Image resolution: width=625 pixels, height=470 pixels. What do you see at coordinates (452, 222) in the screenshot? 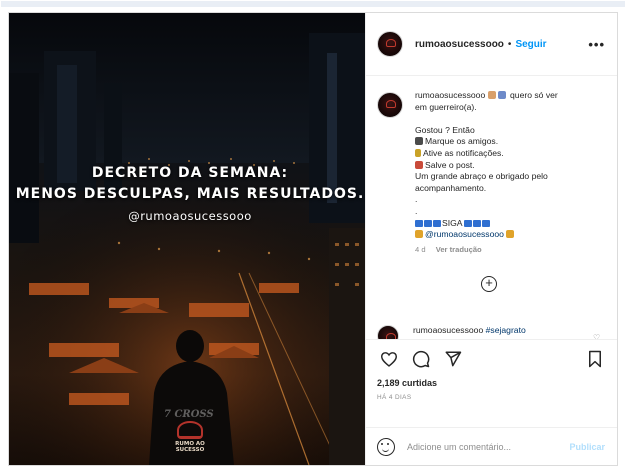
I see `caption-siga: SIGA` at bounding box center [452, 222].